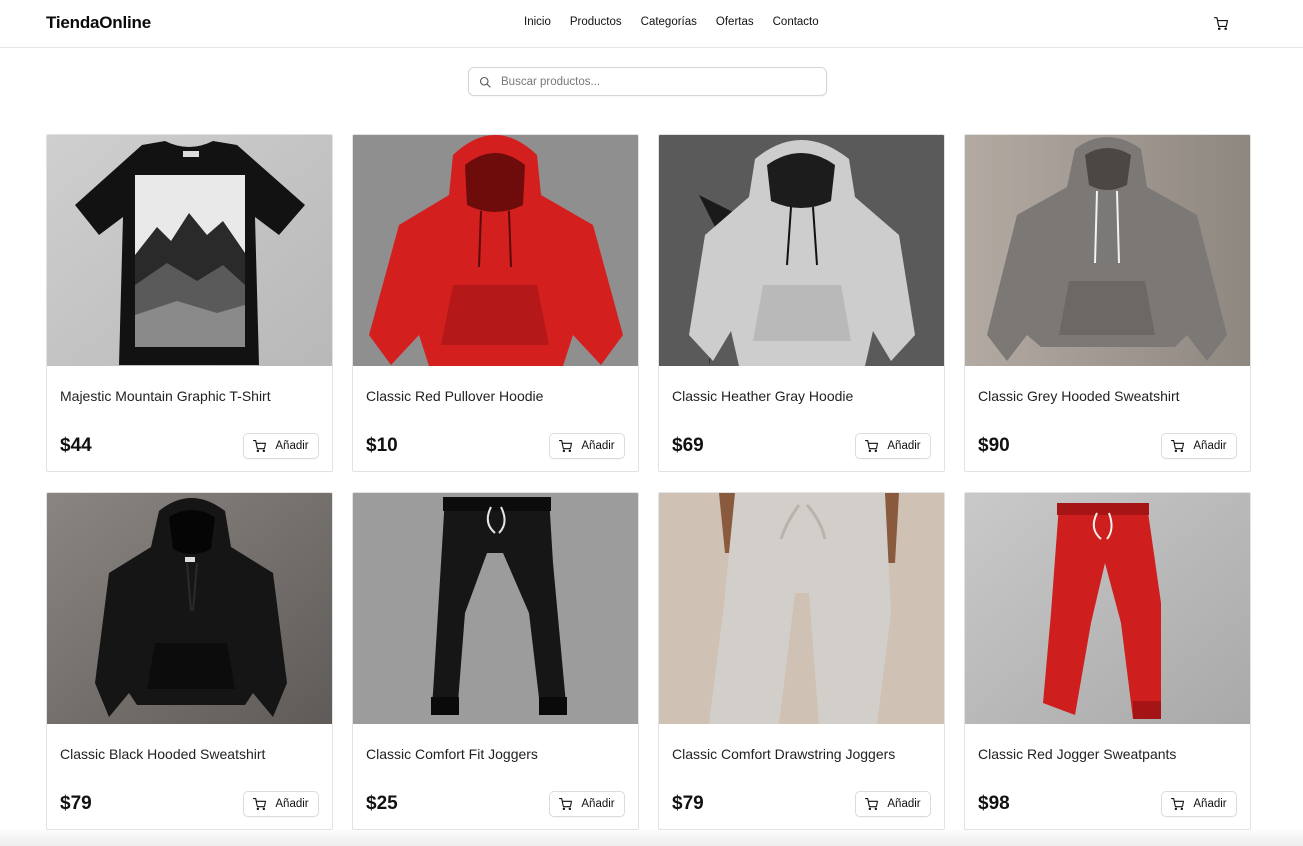  Describe the element at coordinates (165, 396) in the screenshot. I see `product-title: Majestic Mountain Graphic T-Shirt` at that location.